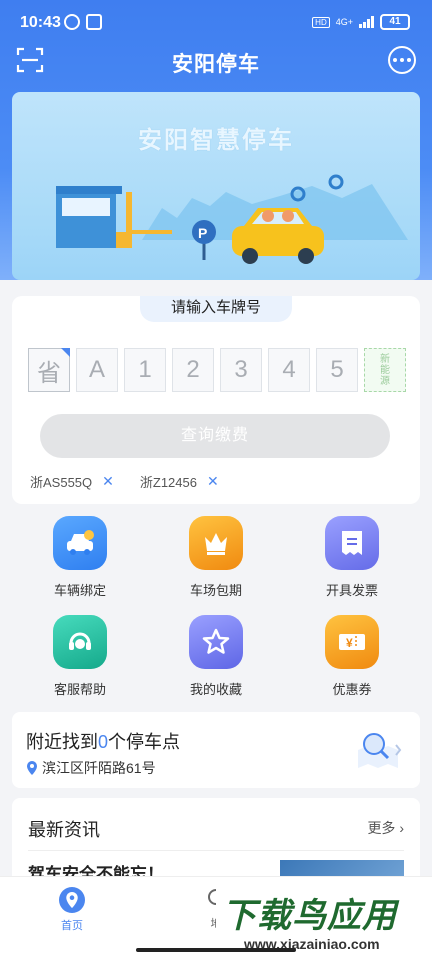  I want to click on nearby-suffix: 个停车点, so click(144, 742).